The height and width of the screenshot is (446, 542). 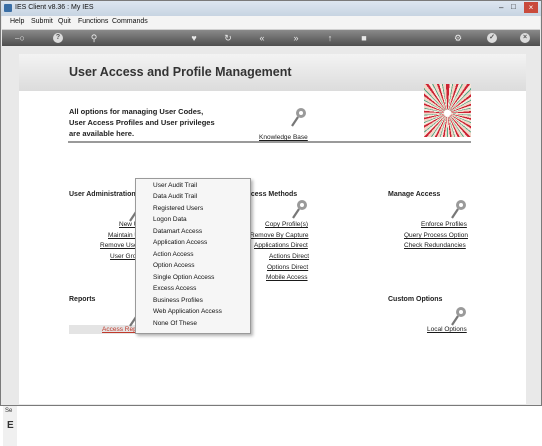 I want to click on menu-item-single-option-access: Single Option Access, so click(x=183, y=277).